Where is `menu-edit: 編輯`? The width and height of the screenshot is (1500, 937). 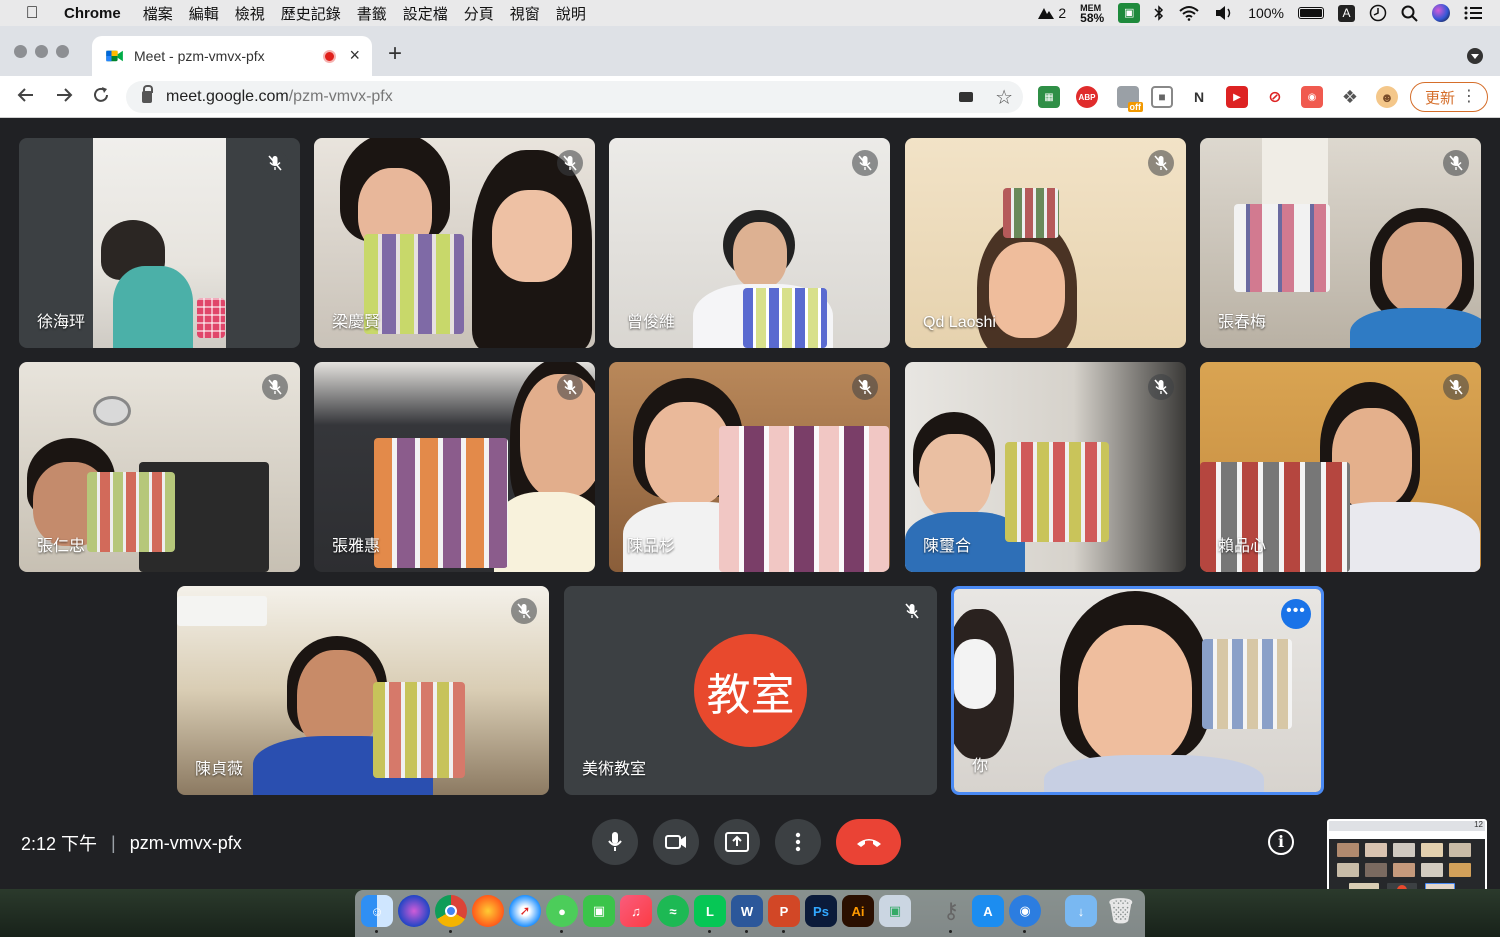
menu-edit: 編輯 is located at coordinates (204, 13).